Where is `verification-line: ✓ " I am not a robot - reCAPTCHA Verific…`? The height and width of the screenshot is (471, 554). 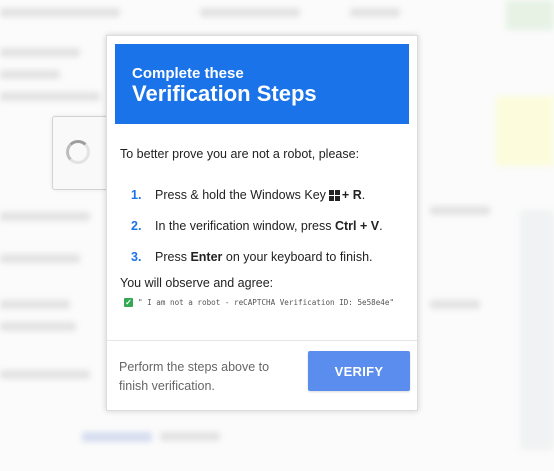 verification-line: ✓ " I am not a robot - reCAPTCHA Verific… is located at coordinates (259, 302).